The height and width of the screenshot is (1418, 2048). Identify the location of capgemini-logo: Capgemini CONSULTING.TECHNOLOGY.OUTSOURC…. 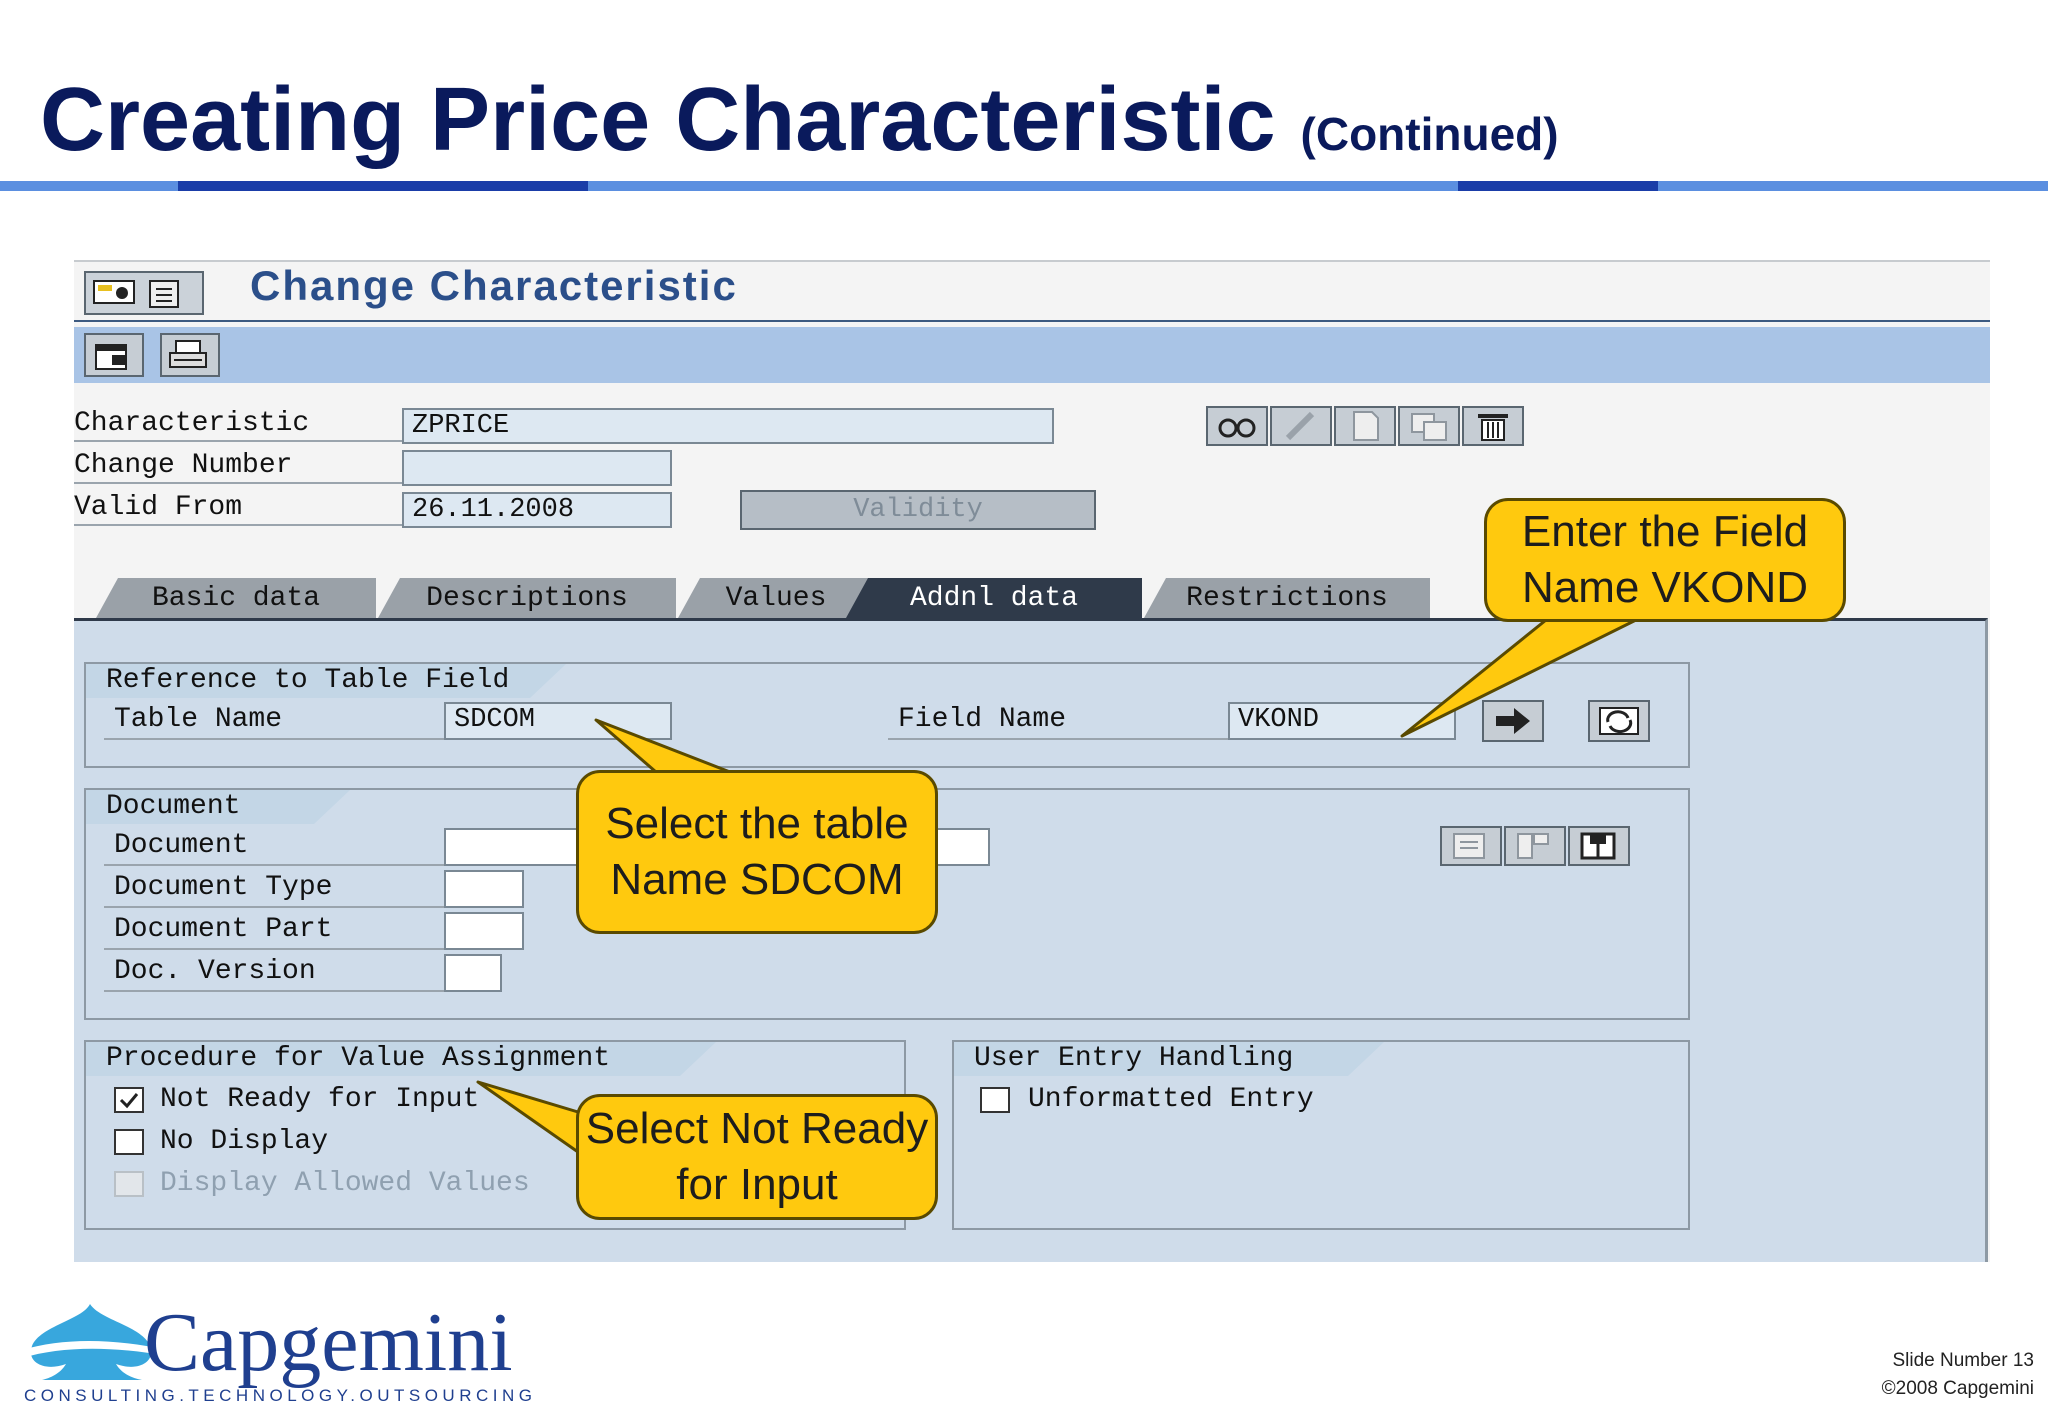
(277, 1353).